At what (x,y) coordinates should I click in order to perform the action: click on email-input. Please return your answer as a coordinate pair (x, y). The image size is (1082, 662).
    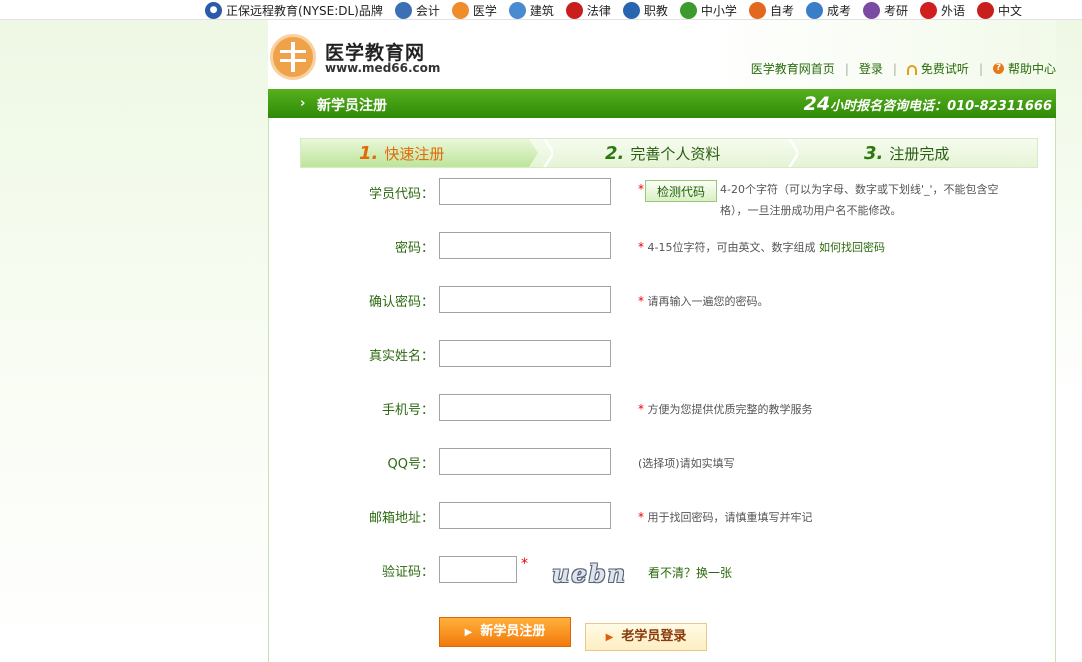
    Looking at the image, I should click on (525, 515).